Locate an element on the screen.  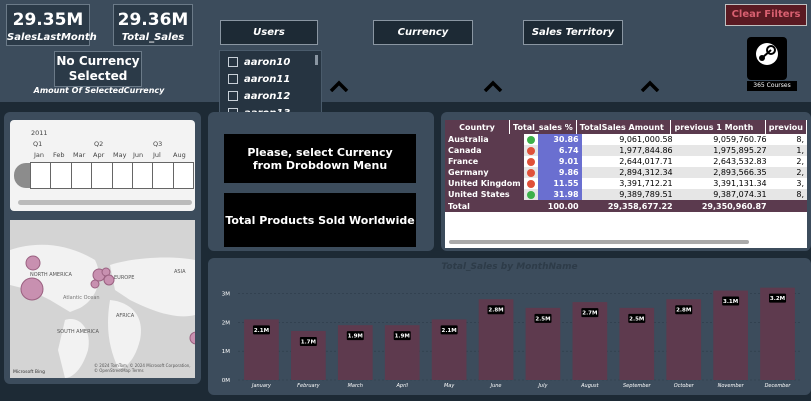
timeline-scrollbar is located at coordinates (105, 202).